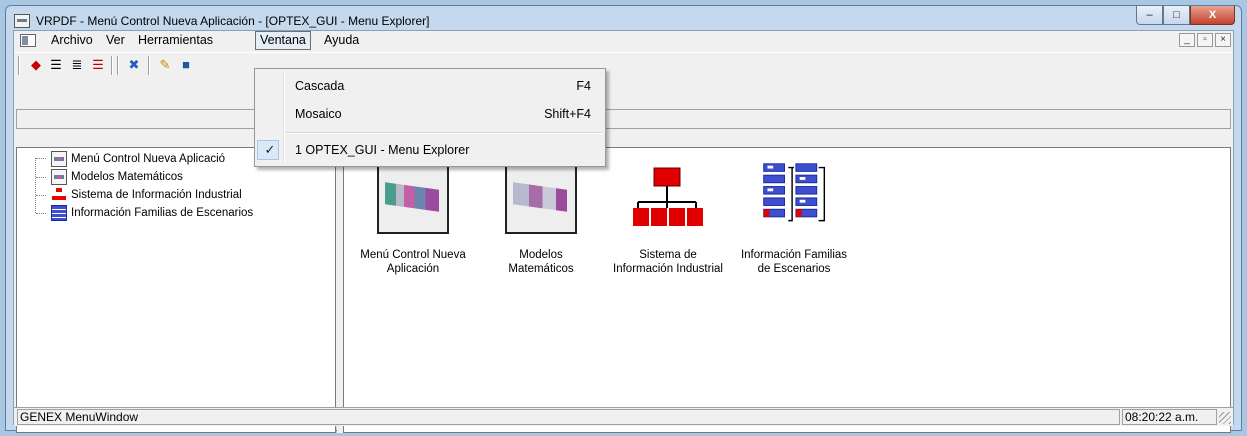 This screenshot has height=436, width=1247. I want to click on icon-label-line: Menú Control Nueva, so click(413, 255).